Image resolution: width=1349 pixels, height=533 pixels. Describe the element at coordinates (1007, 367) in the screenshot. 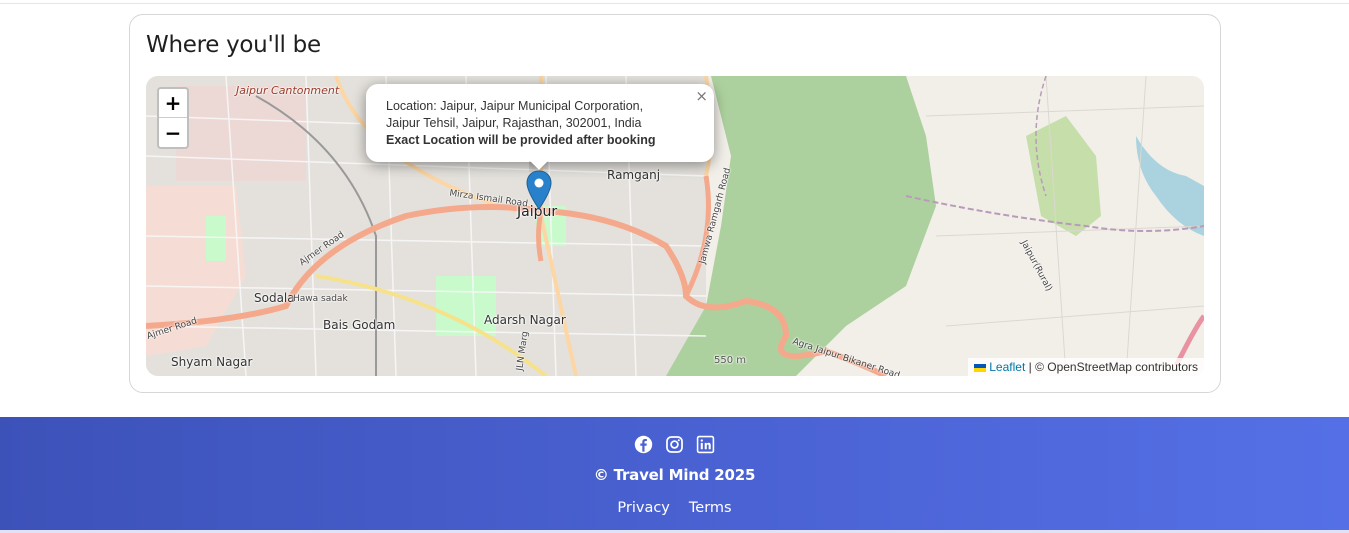

I see `leaflet-link: Leaflet` at that location.